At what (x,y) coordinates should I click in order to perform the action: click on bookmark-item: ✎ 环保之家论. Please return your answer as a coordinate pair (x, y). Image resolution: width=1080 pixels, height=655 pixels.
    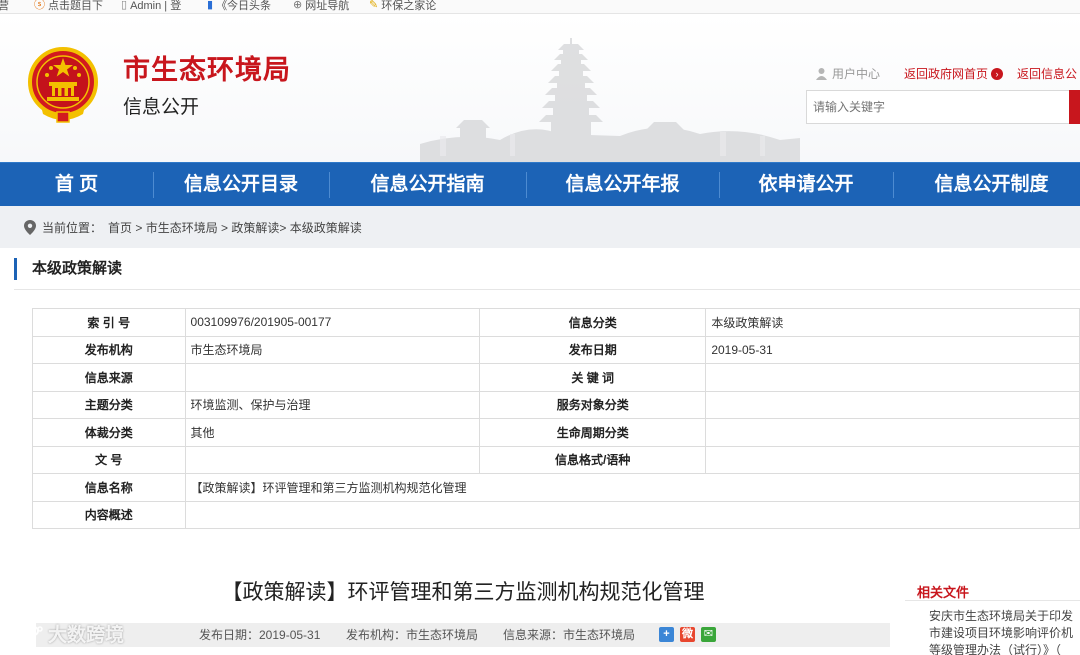
    Looking at the image, I should click on (402, 6).